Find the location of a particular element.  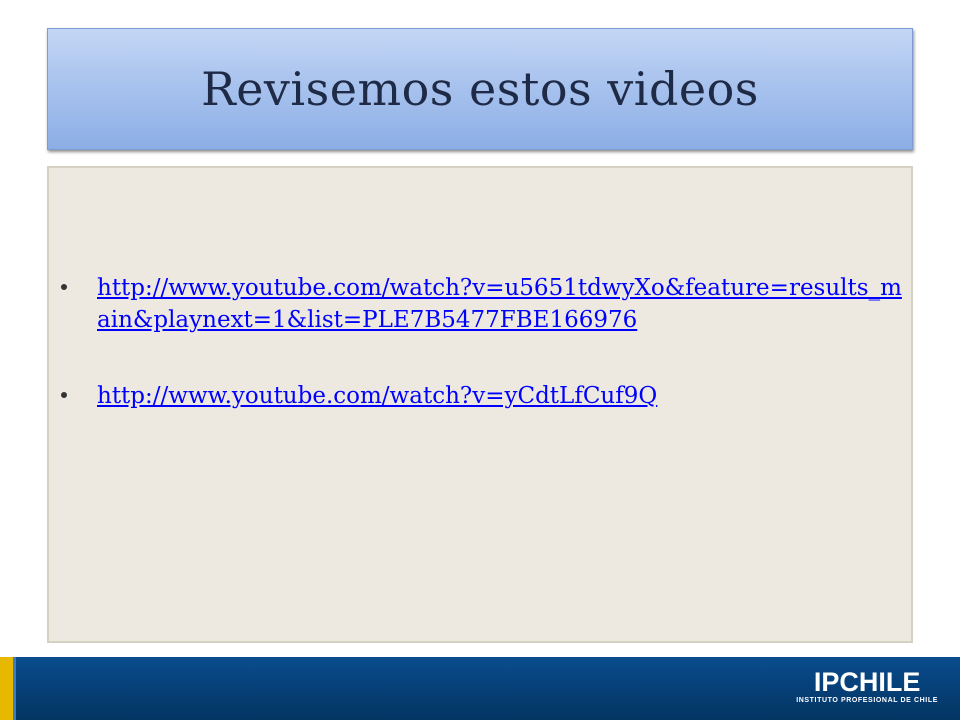

footer-bar: IPCHILE INSTITUTO PROFESIONAL DE CHILE is located at coordinates (480, 688).